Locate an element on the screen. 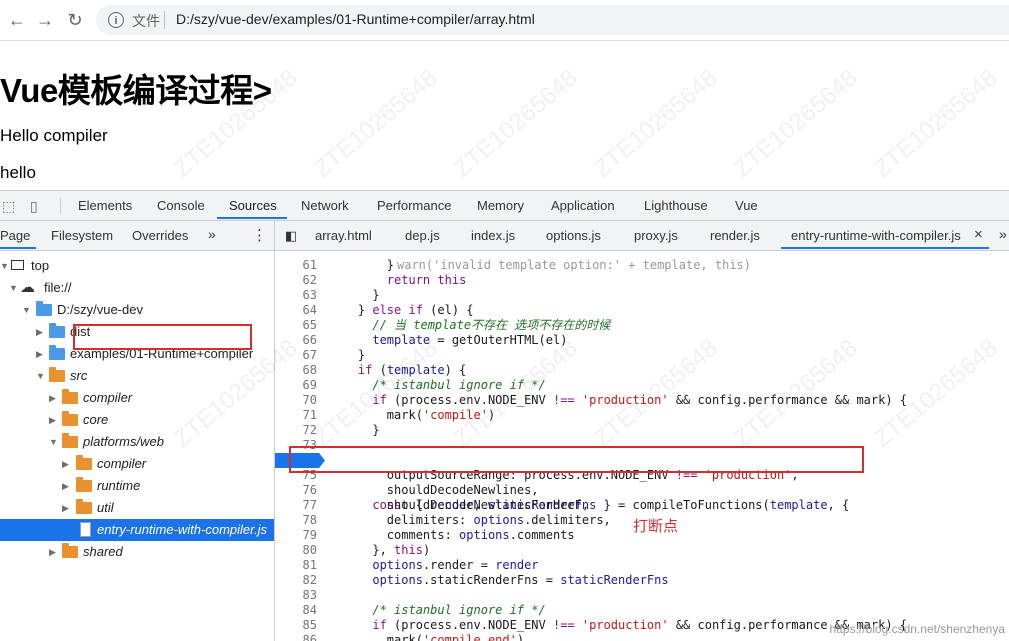  tree-item-compiler: ▶ compiler is located at coordinates (137, 398).